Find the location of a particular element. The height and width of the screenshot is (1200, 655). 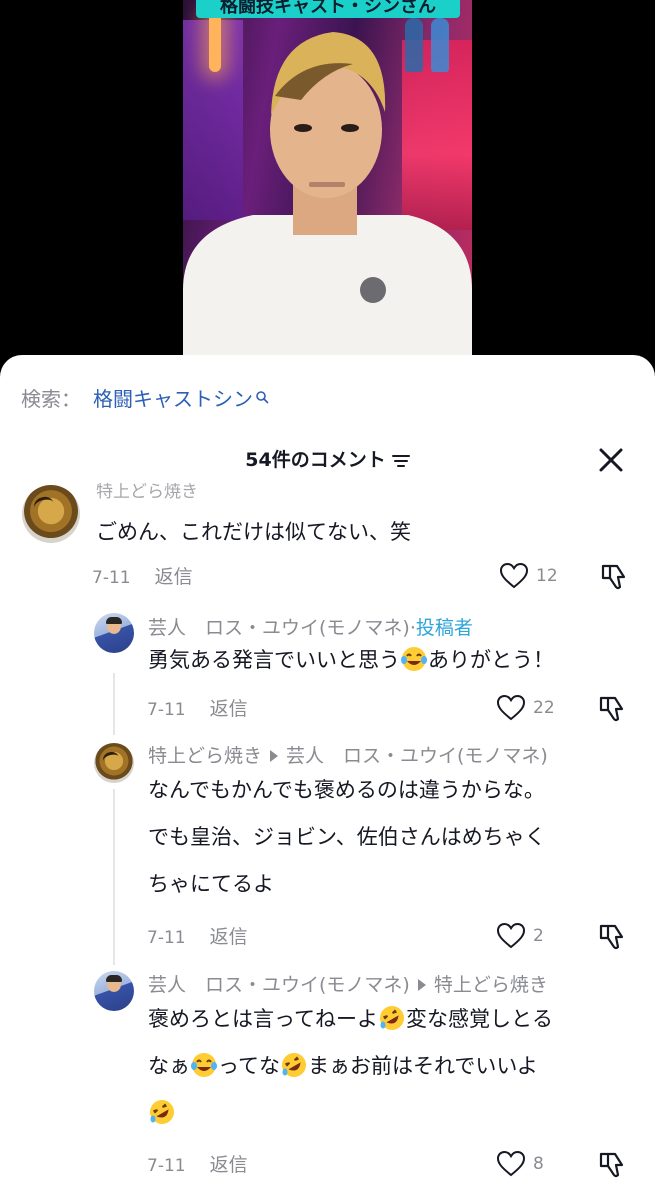

comment-text-line: ごめん、これだけは似てない、笑 is located at coordinates (253, 532).